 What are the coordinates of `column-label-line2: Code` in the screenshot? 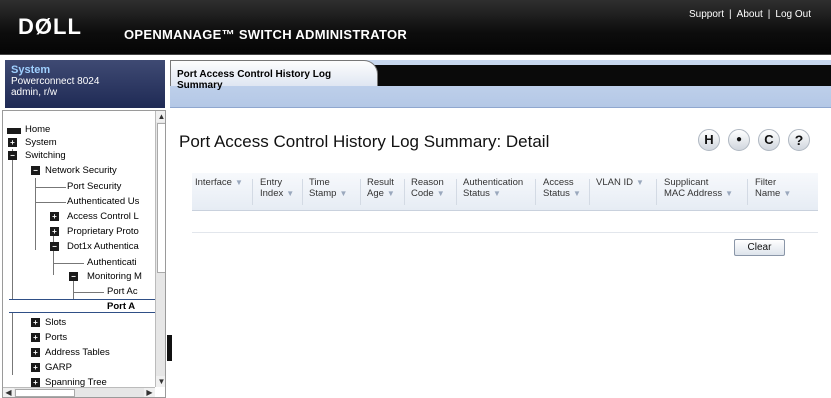 It's located at (422, 193).